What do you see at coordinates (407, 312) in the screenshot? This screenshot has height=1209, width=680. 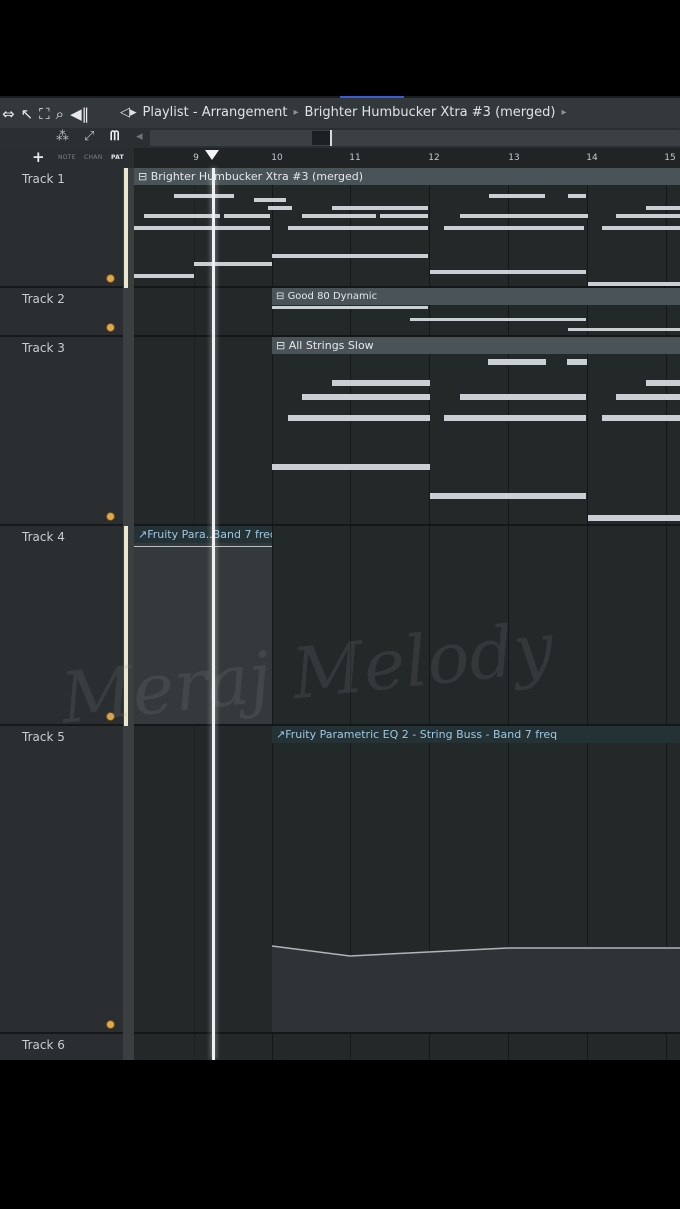 I see `track-lane: ⊟ Good 80 Dynamic` at bounding box center [407, 312].